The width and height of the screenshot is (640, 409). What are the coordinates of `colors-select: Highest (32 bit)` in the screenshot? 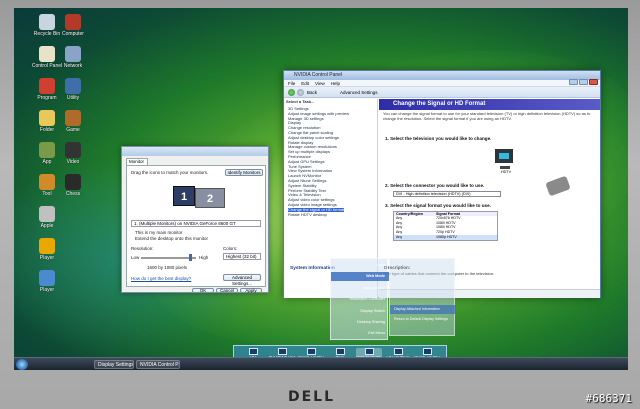 It's located at (242, 256).